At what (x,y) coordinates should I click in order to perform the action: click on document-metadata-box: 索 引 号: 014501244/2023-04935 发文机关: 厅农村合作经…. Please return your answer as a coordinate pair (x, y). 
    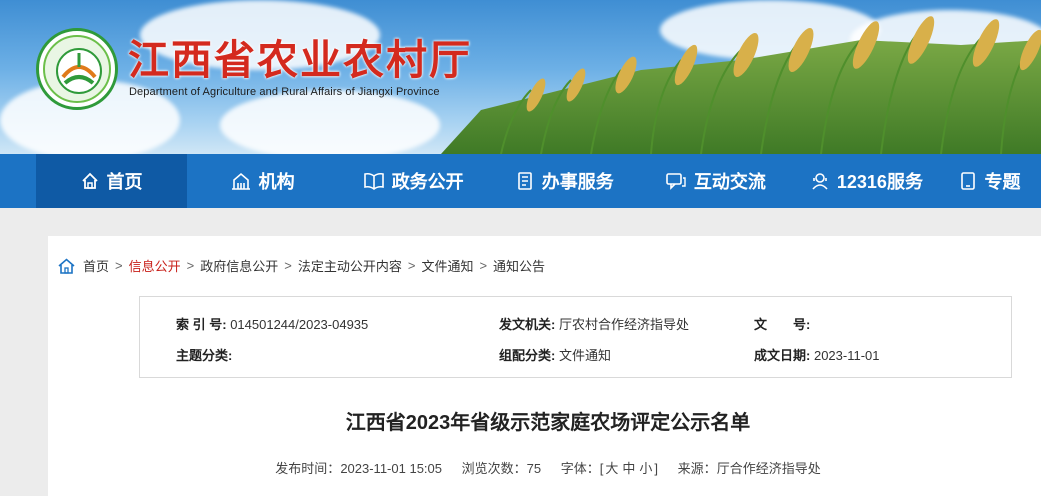
    Looking at the image, I should click on (575, 337).